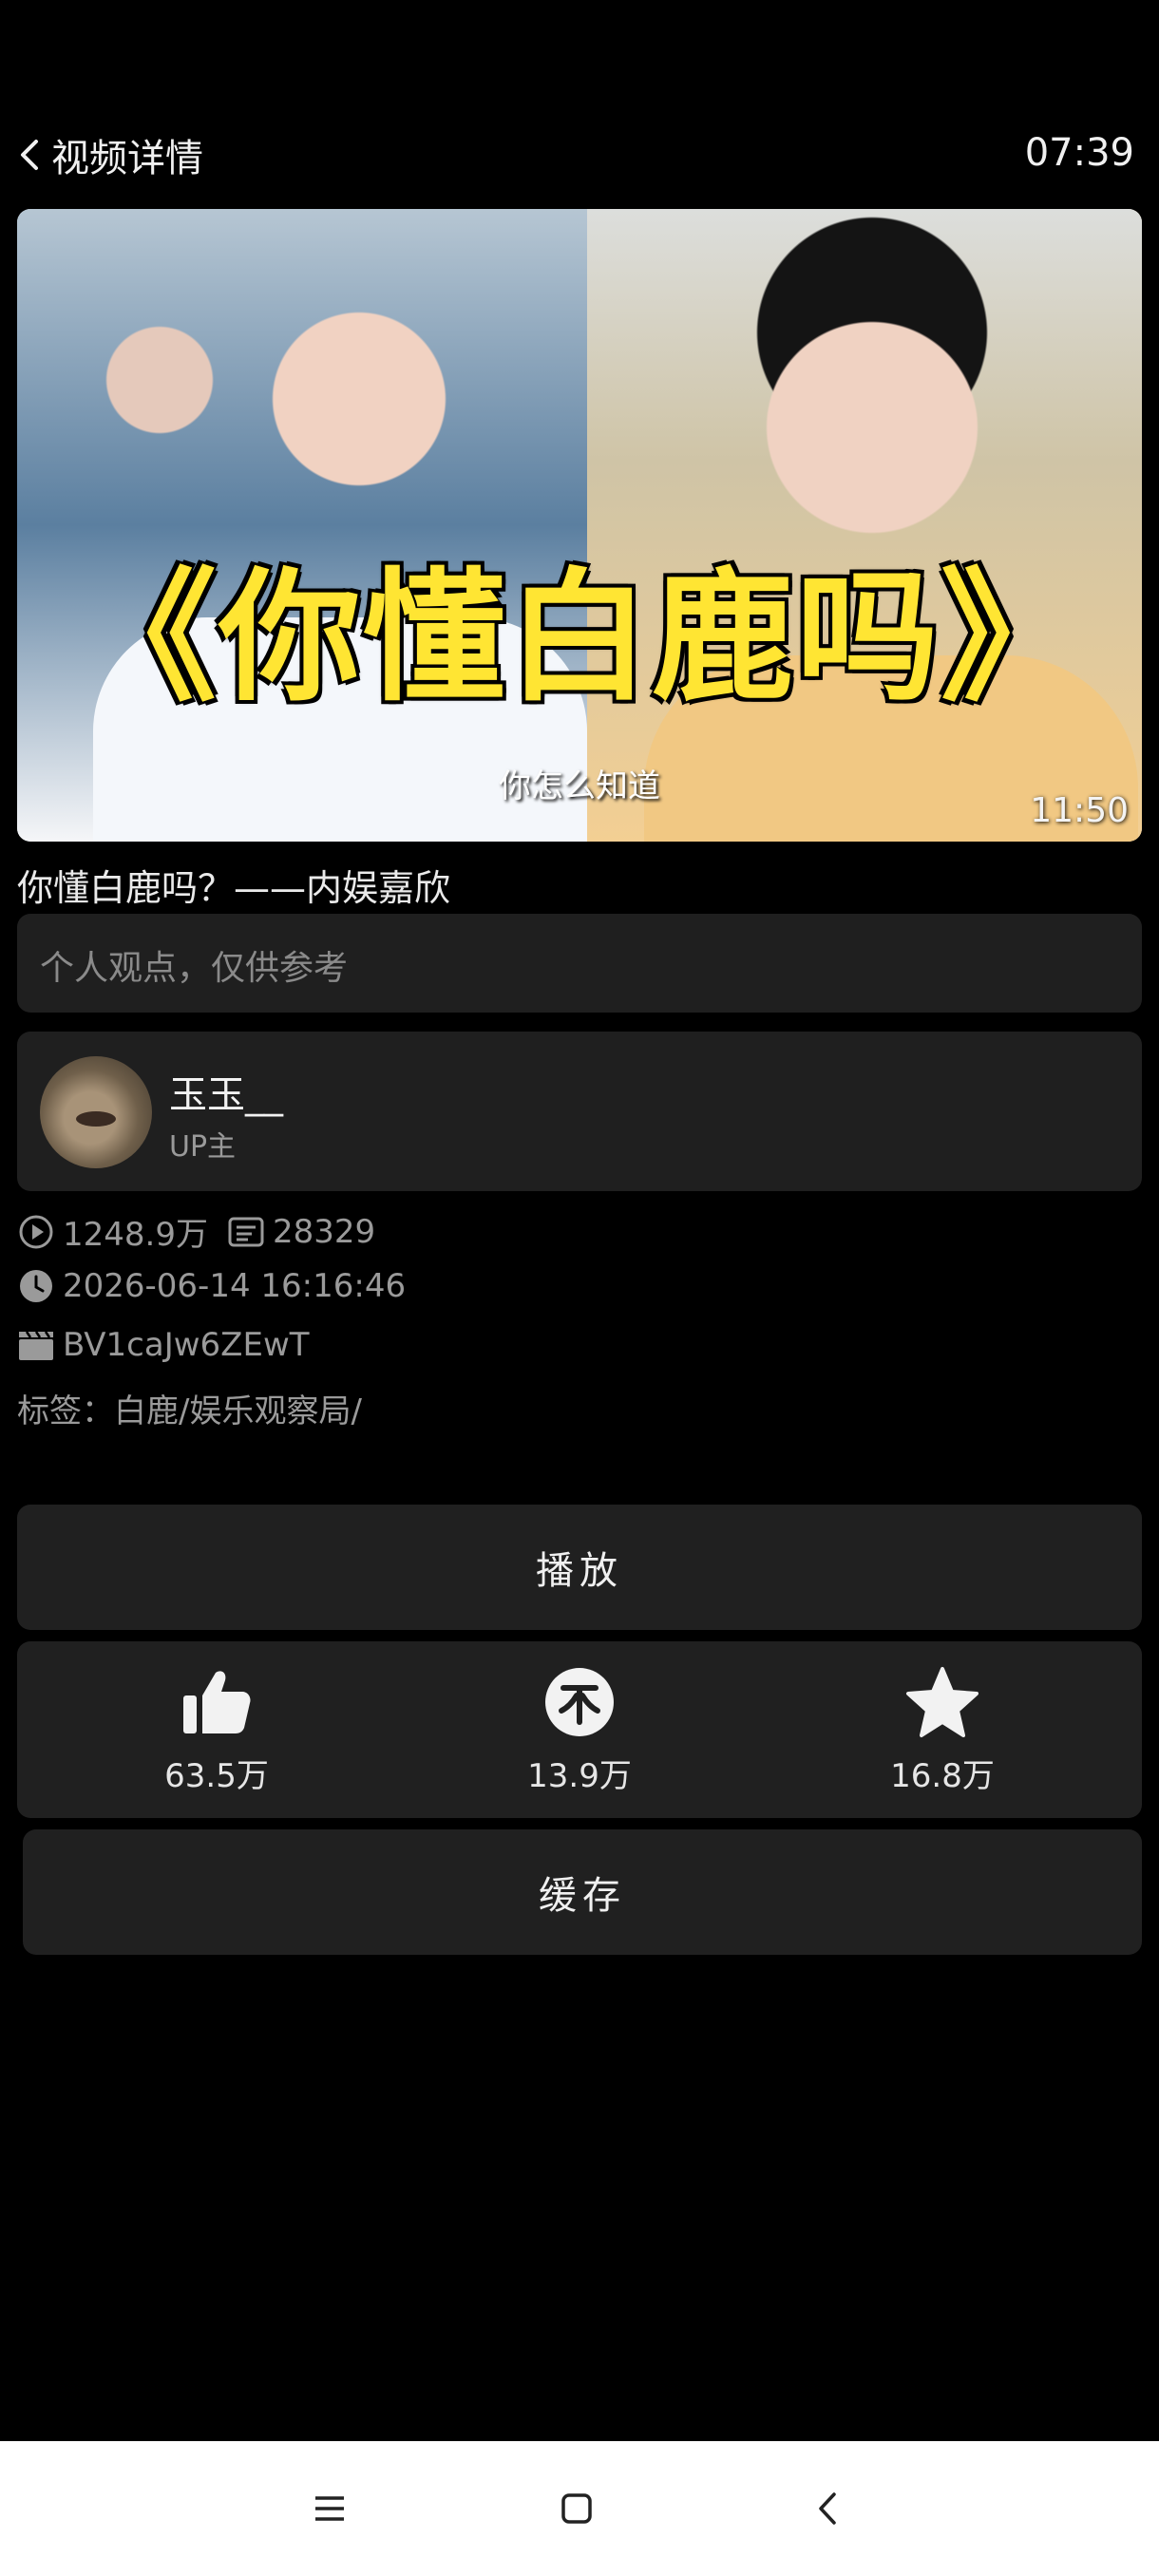 The image size is (1159, 2576). I want to click on cache-button: 缓存, so click(582, 1892).